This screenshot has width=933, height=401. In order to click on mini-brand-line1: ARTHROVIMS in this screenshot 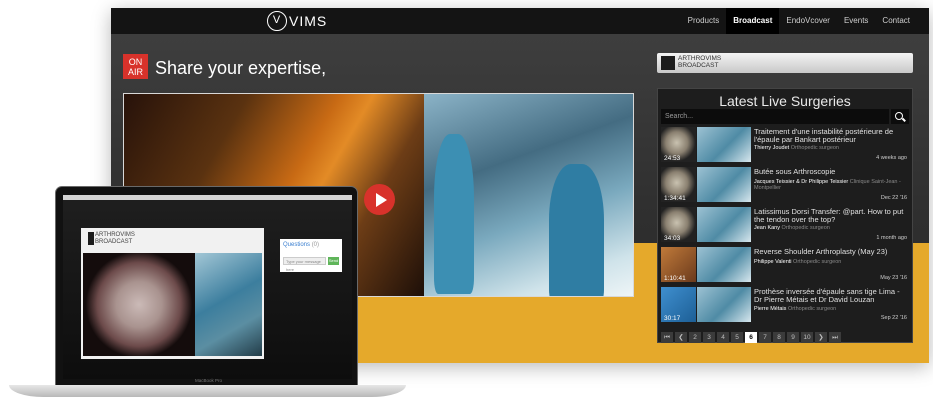, I will do `click(115, 235)`.